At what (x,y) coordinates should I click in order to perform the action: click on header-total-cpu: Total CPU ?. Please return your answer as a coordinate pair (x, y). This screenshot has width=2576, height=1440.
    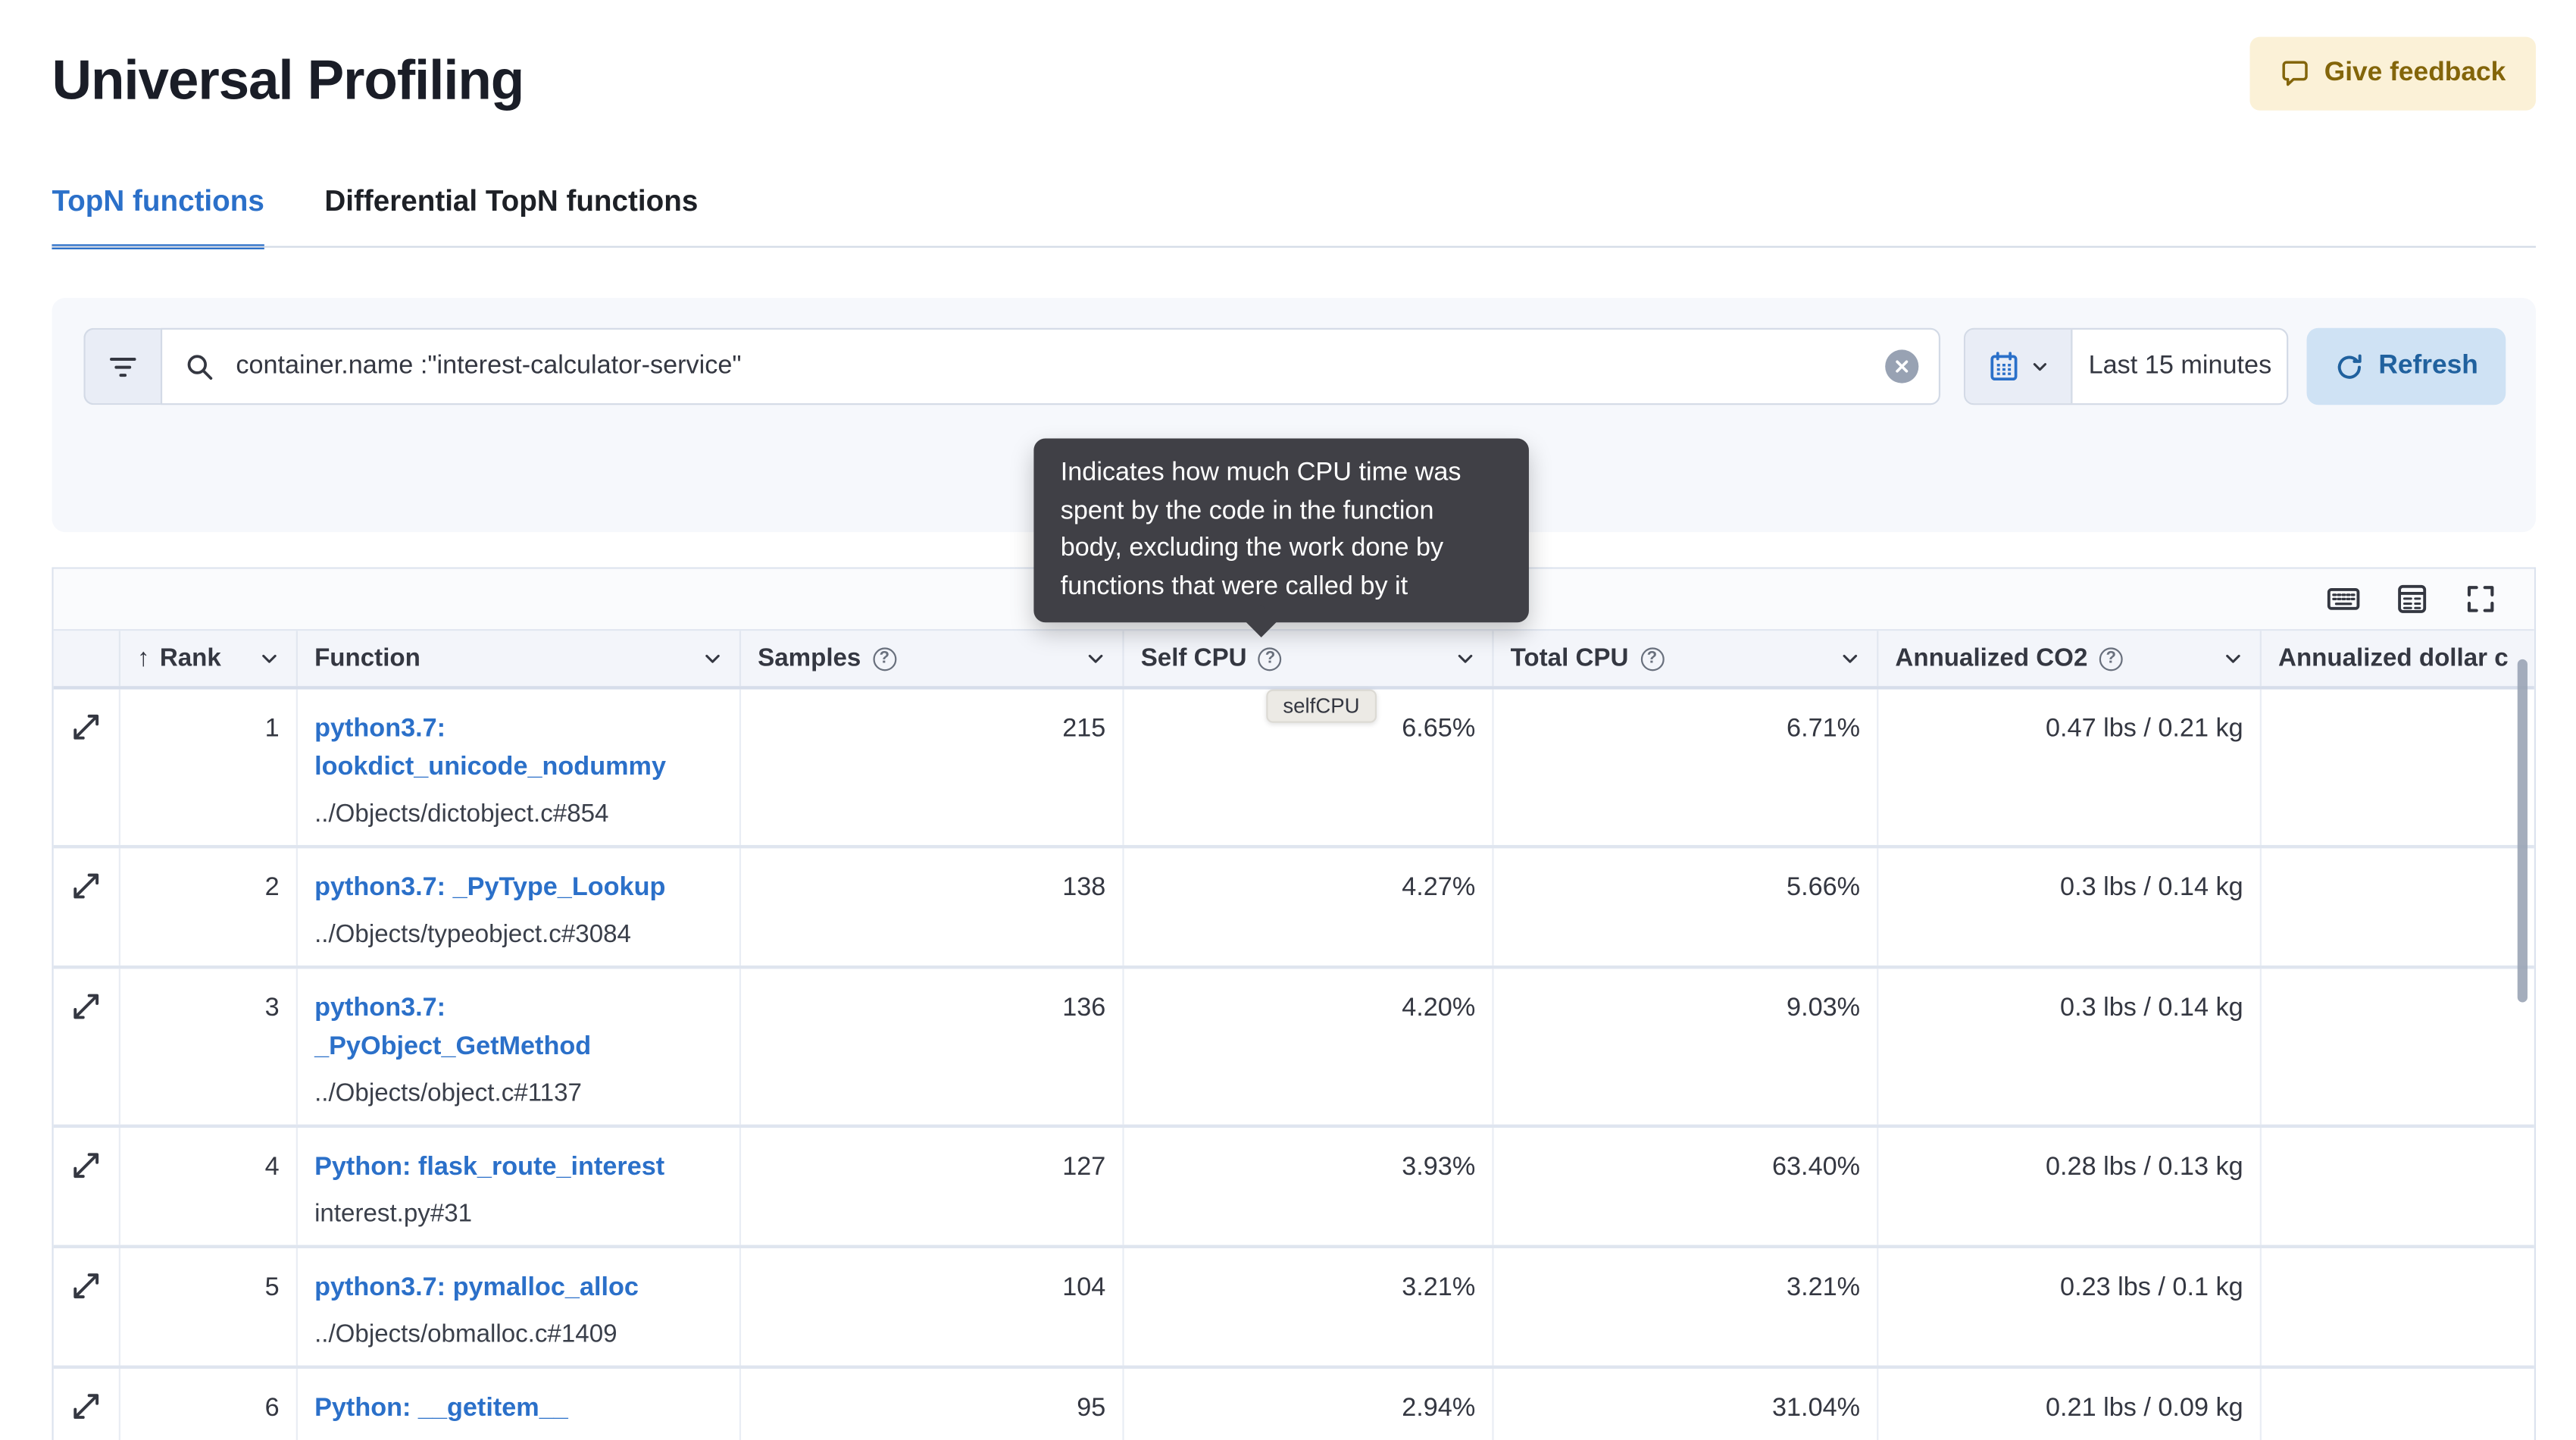
    Looking at the image, I should click on (1686, 659).